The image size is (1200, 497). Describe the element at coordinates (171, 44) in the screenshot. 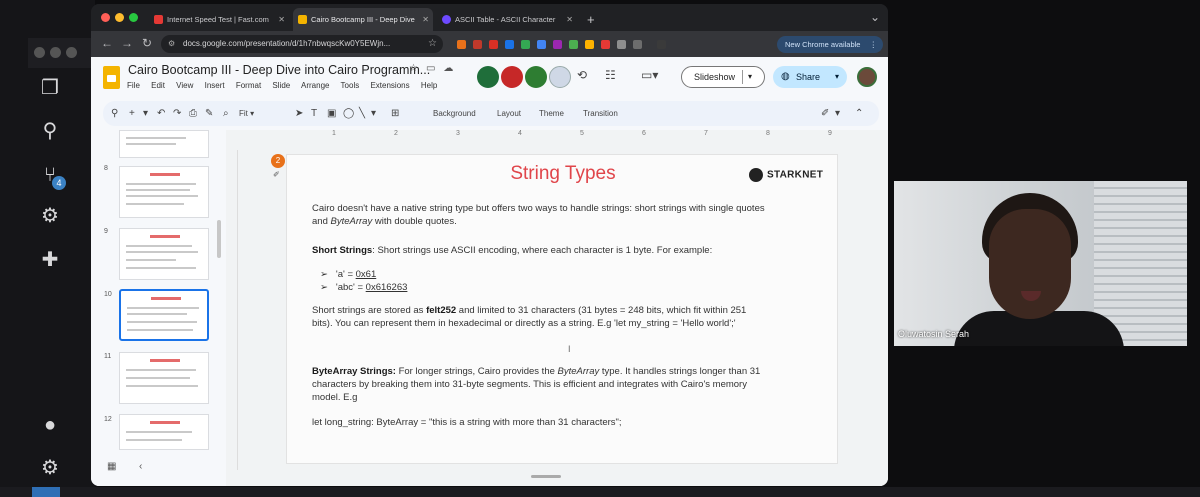

I see `site-info-icon: ⚙` at that location.